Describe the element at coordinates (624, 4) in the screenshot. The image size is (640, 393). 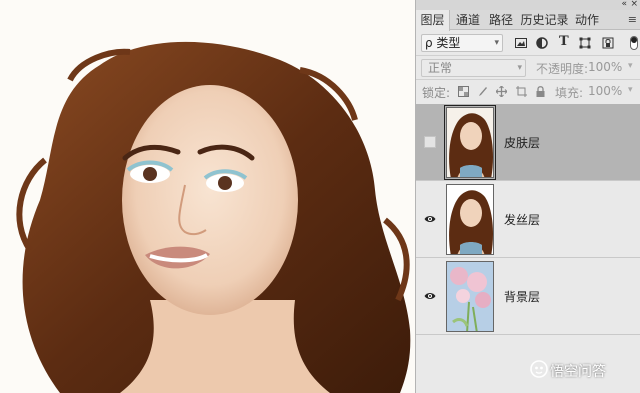
I see `collapse-icon: «` at that location.